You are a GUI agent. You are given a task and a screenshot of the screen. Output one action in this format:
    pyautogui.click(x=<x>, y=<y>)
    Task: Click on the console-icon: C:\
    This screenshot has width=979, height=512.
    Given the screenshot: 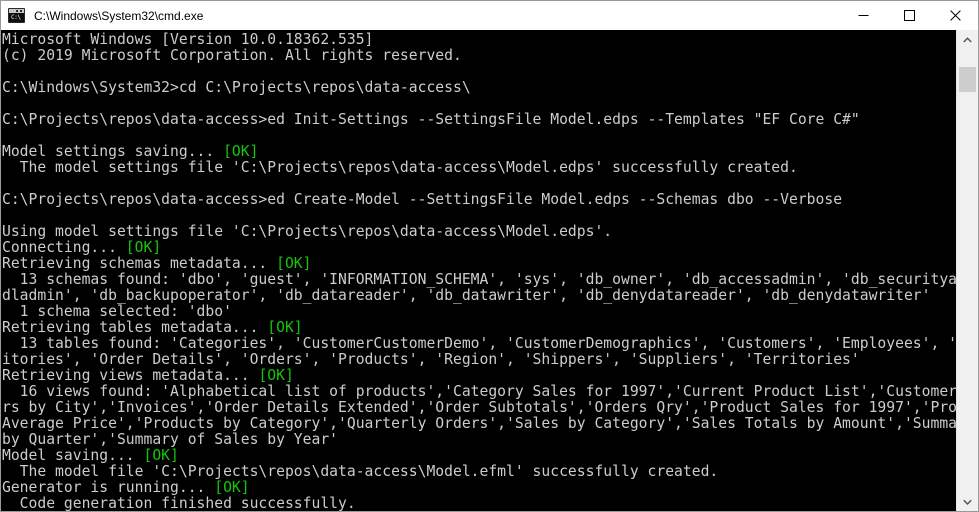 What is the action you would take?
    pyautogui.click(x=16, y=15)
    